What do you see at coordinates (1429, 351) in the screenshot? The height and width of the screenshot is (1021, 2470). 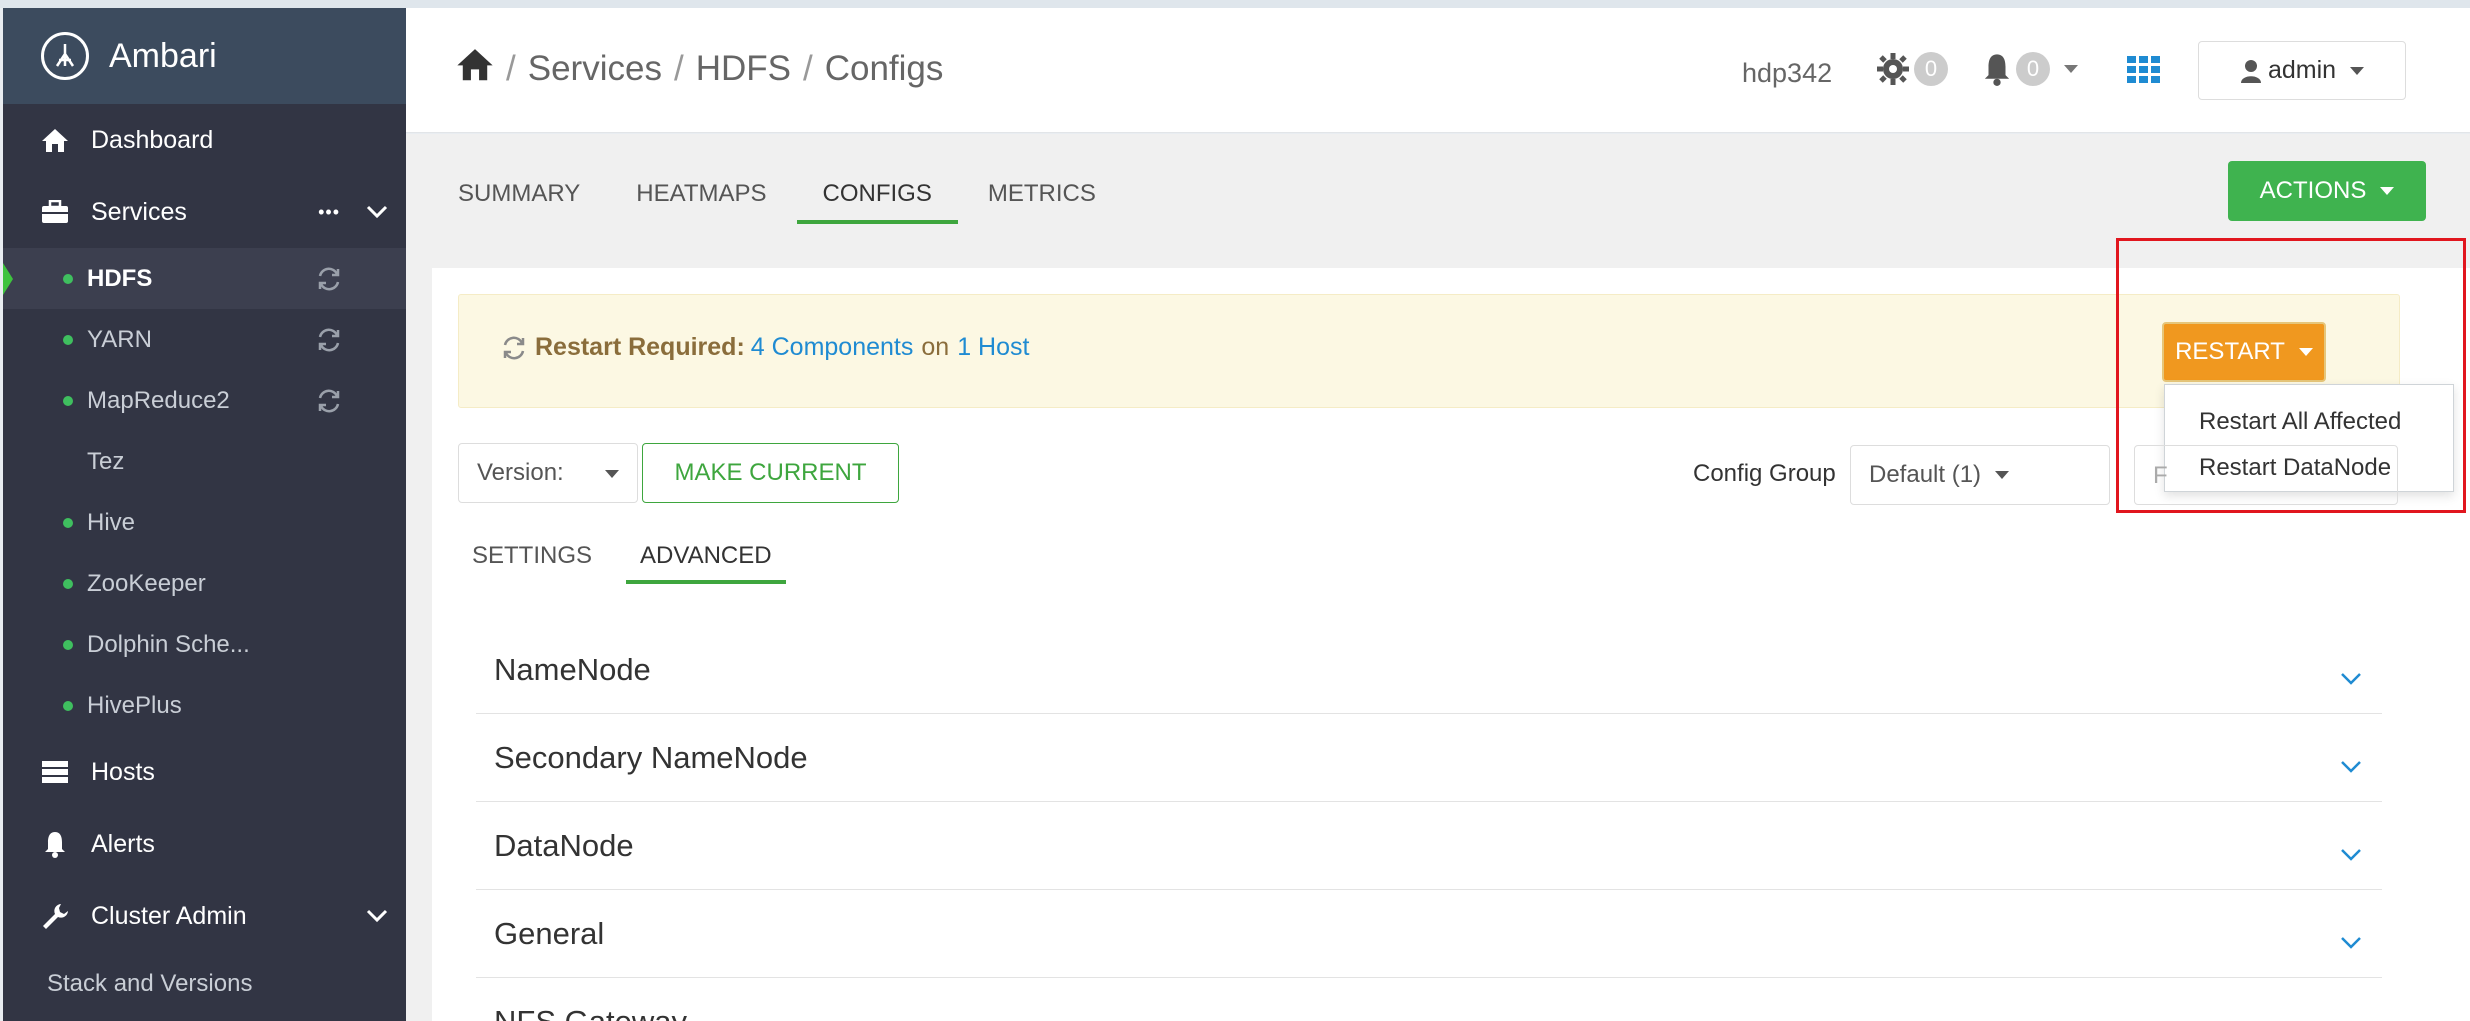 I see `restart-required-alert: Restart Required: 4 Components on 1 Host` at bounding box center [1429, 351].